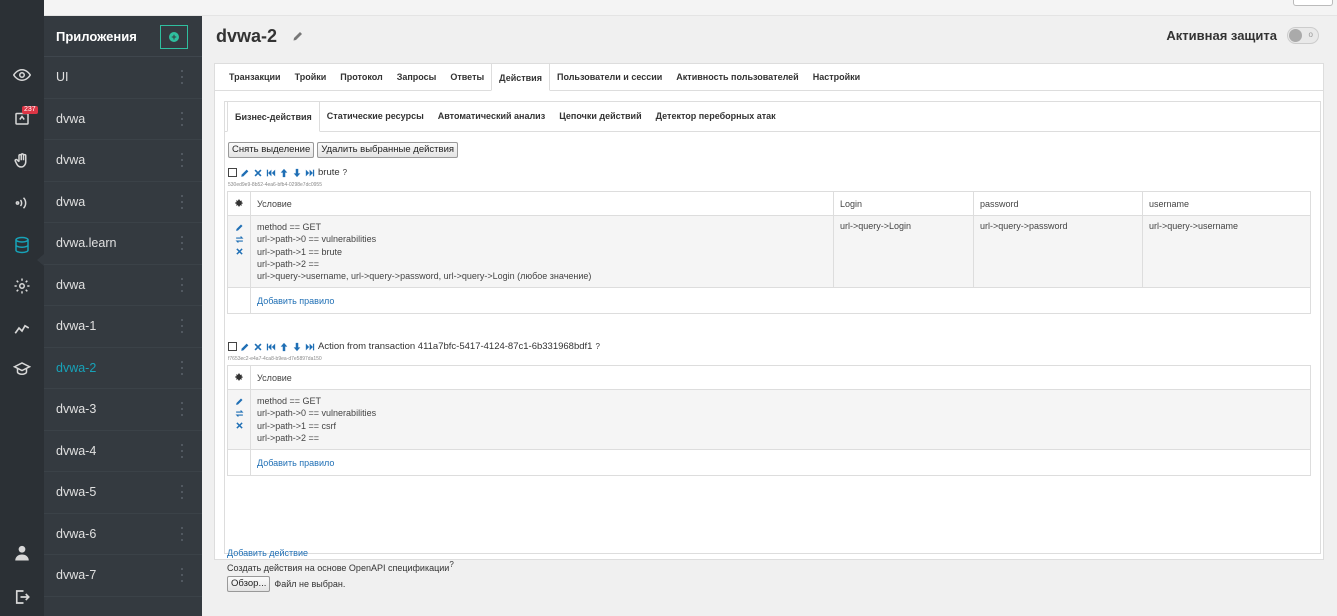 Image resolution: width=1337 pixels, height=616 pixels. What do you see at coordinates (271, 150) in the screenshot?
I see `deselect-button: Снять выделение` at bounding box center [271, 150].